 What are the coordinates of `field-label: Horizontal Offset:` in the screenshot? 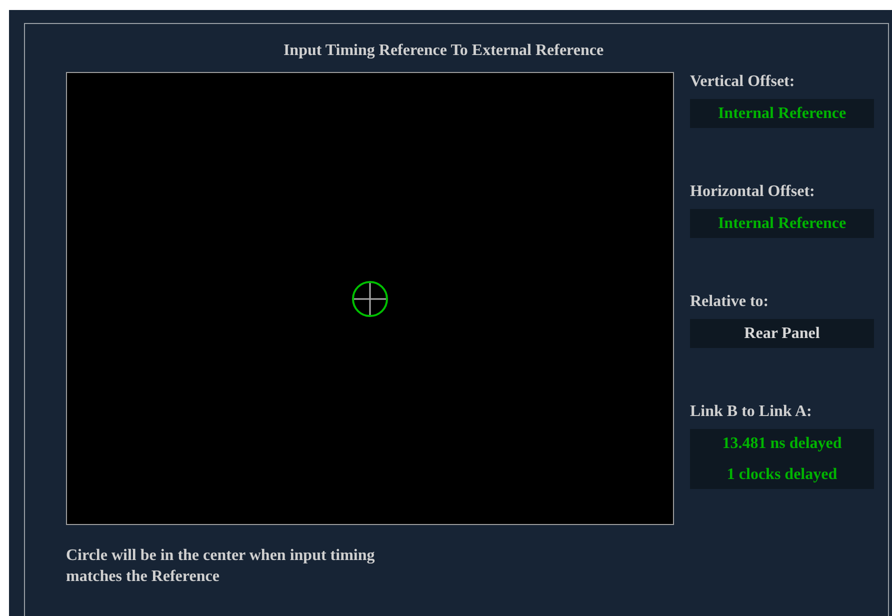 It's located at (753, 192).